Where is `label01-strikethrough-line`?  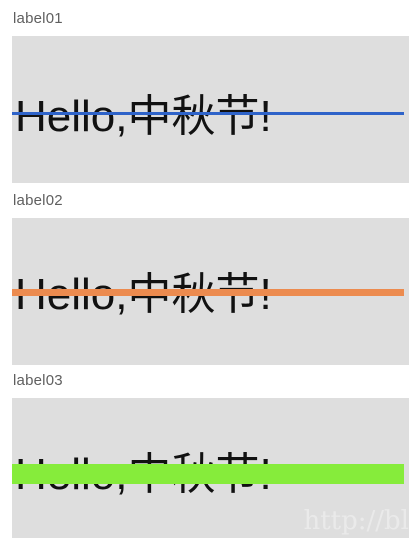 label01-strikethrough-line is located at coordinates (208, 113).